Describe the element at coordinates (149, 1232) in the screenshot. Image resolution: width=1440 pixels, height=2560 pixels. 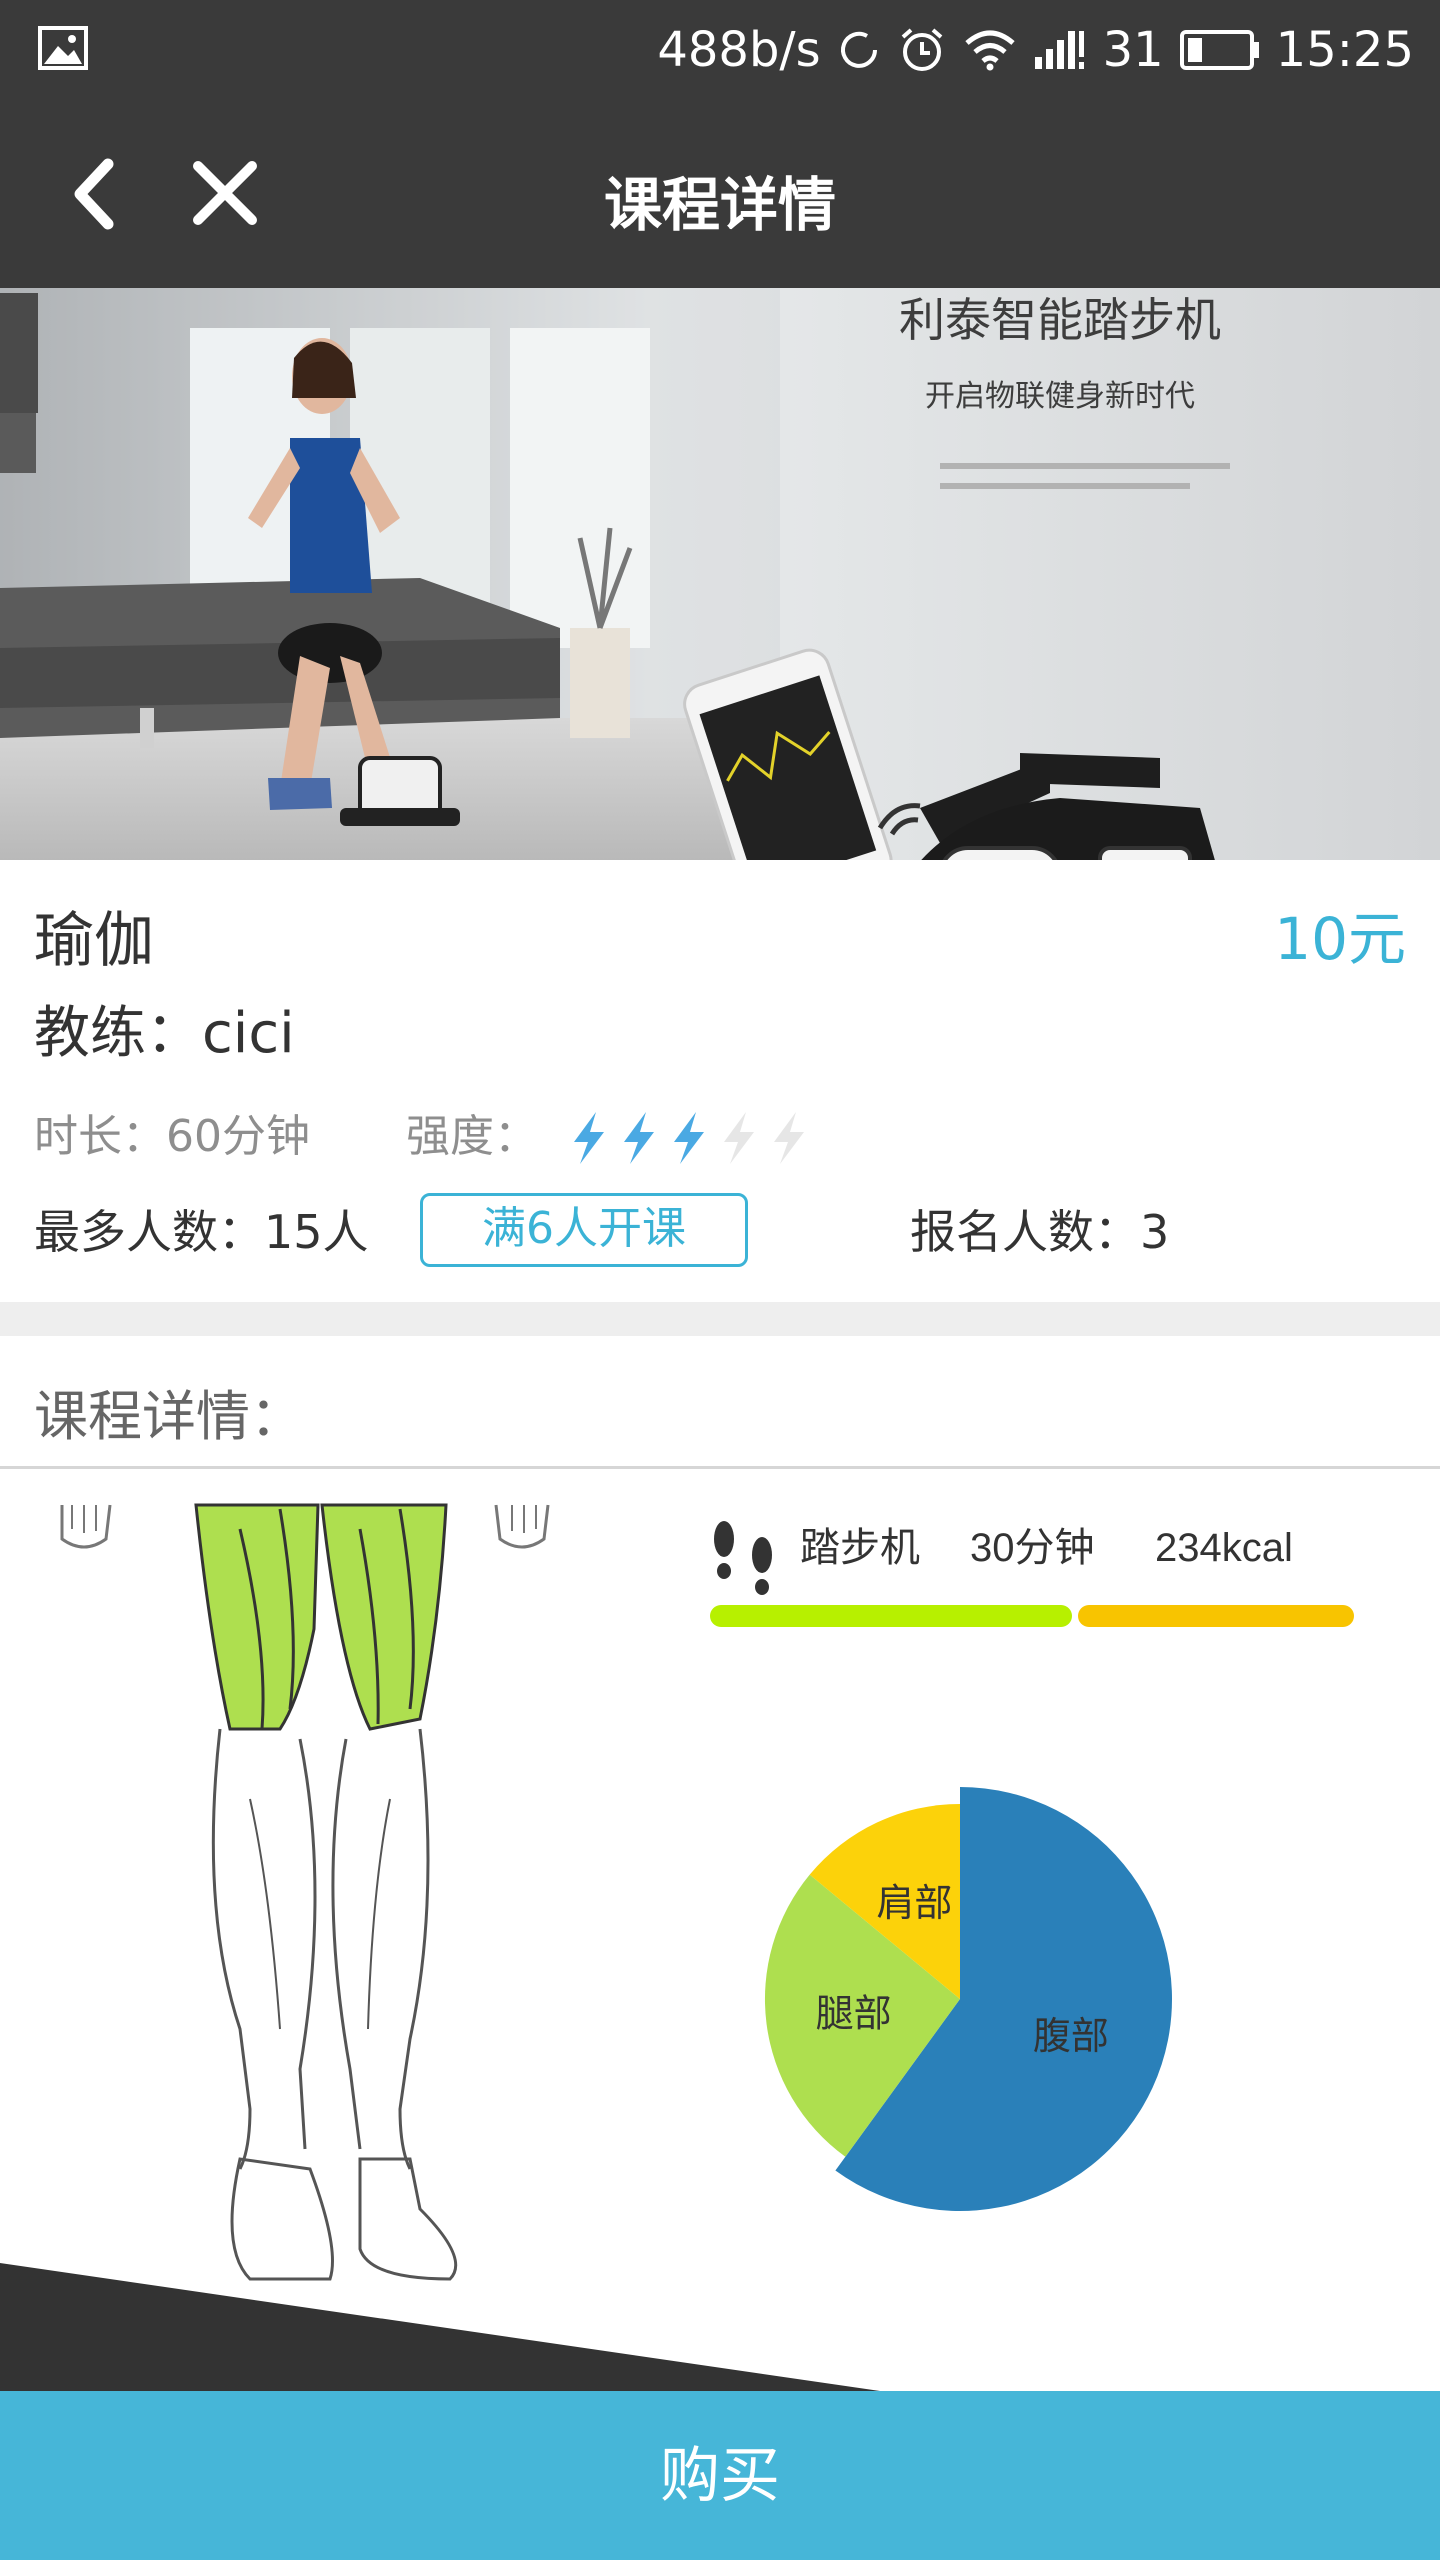
I see `max-people-label: 最多人数：` at that location.